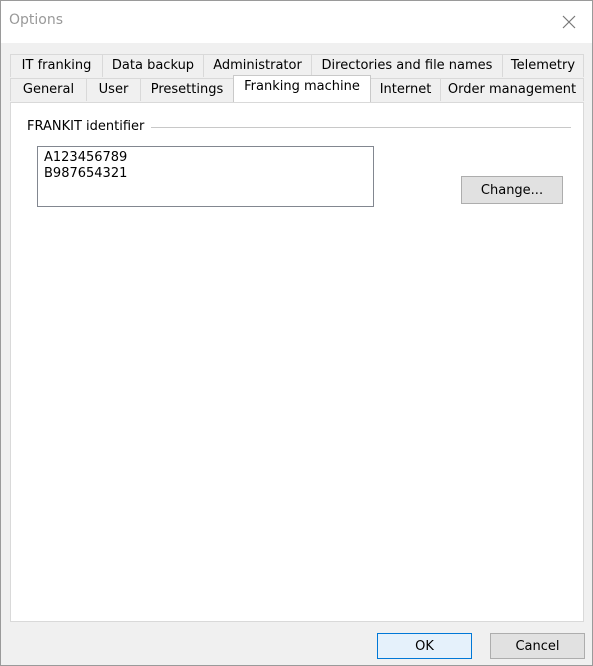 Image resolution: width=593 pixels, height=666 pixels. What do you see at coordinates (302, 88) in the screenshot?
I see `tab-franking-machine: Franking machine` at bounding box center [302, 88].